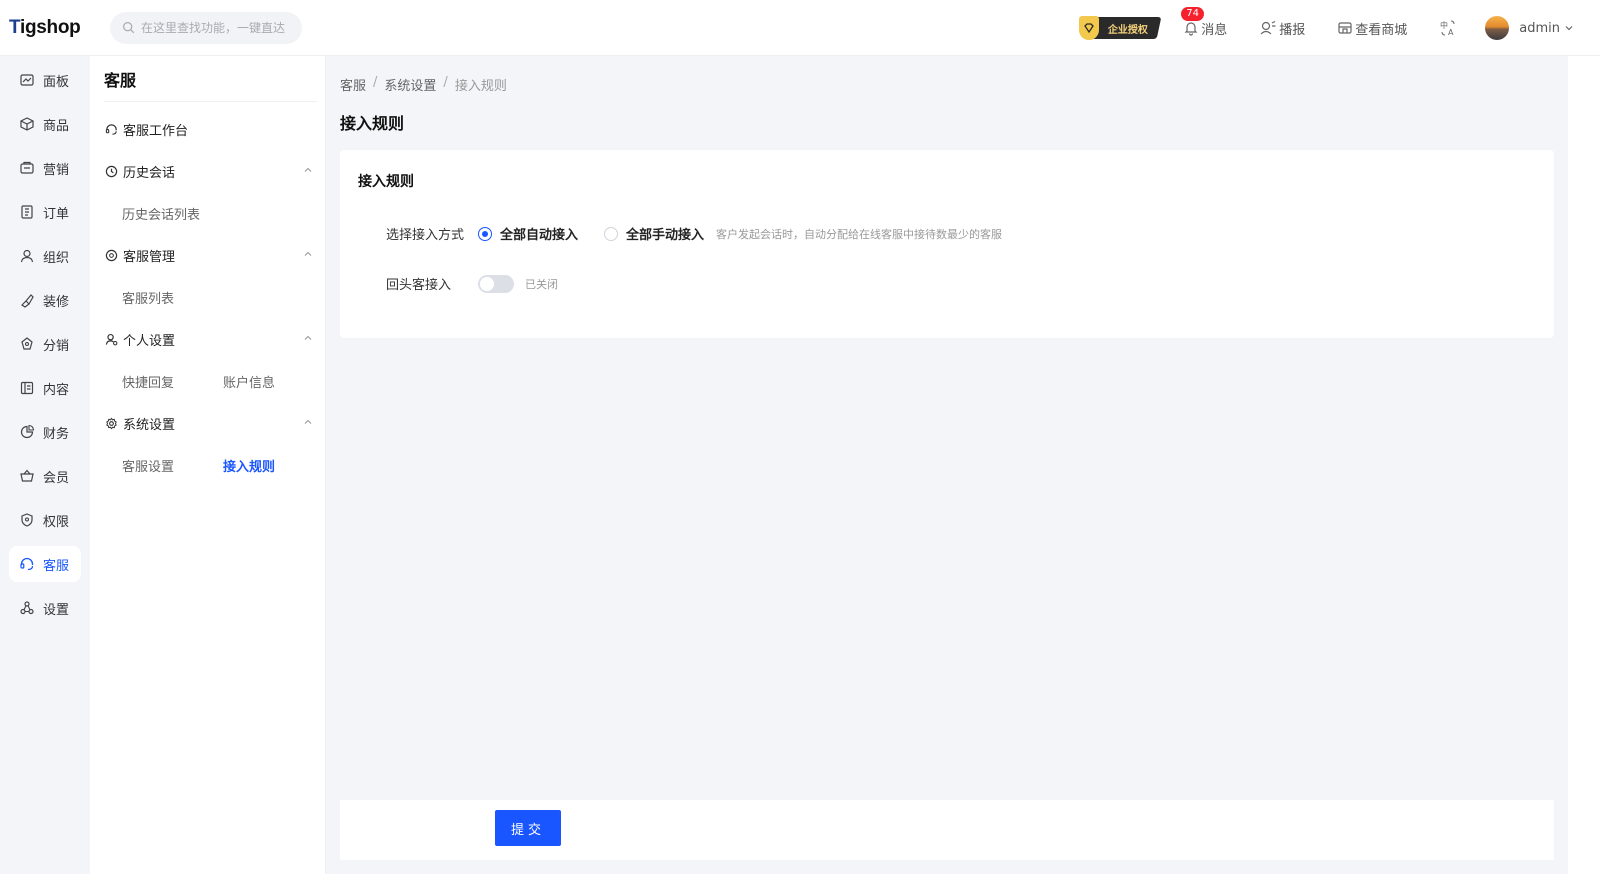 The width and height of the screenshot is (1600, 874). Describe the element at coordinates (372, 123) in the screenshot. I see `page-title: 接入规则` at that location.